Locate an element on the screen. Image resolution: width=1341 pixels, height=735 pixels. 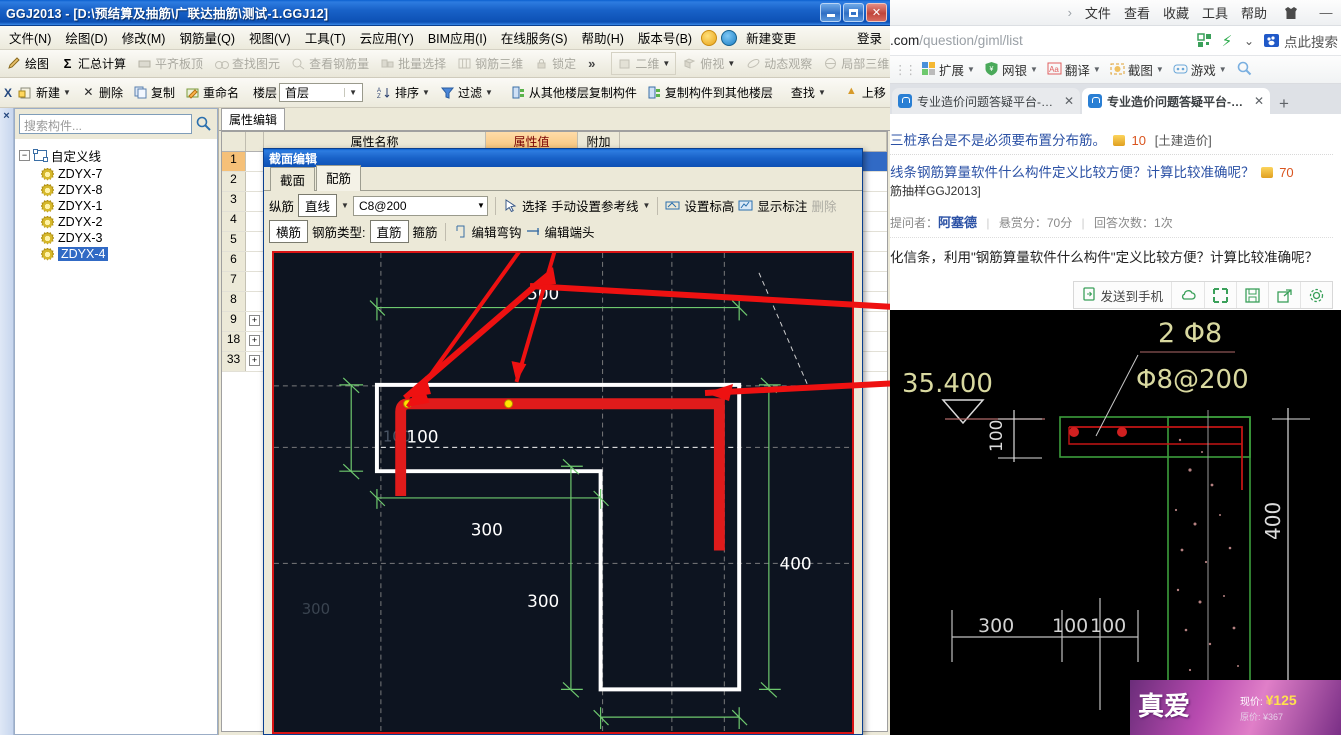
toolbar-level-slab-top: 平齐板顶 is located at coordinates (170, 63).